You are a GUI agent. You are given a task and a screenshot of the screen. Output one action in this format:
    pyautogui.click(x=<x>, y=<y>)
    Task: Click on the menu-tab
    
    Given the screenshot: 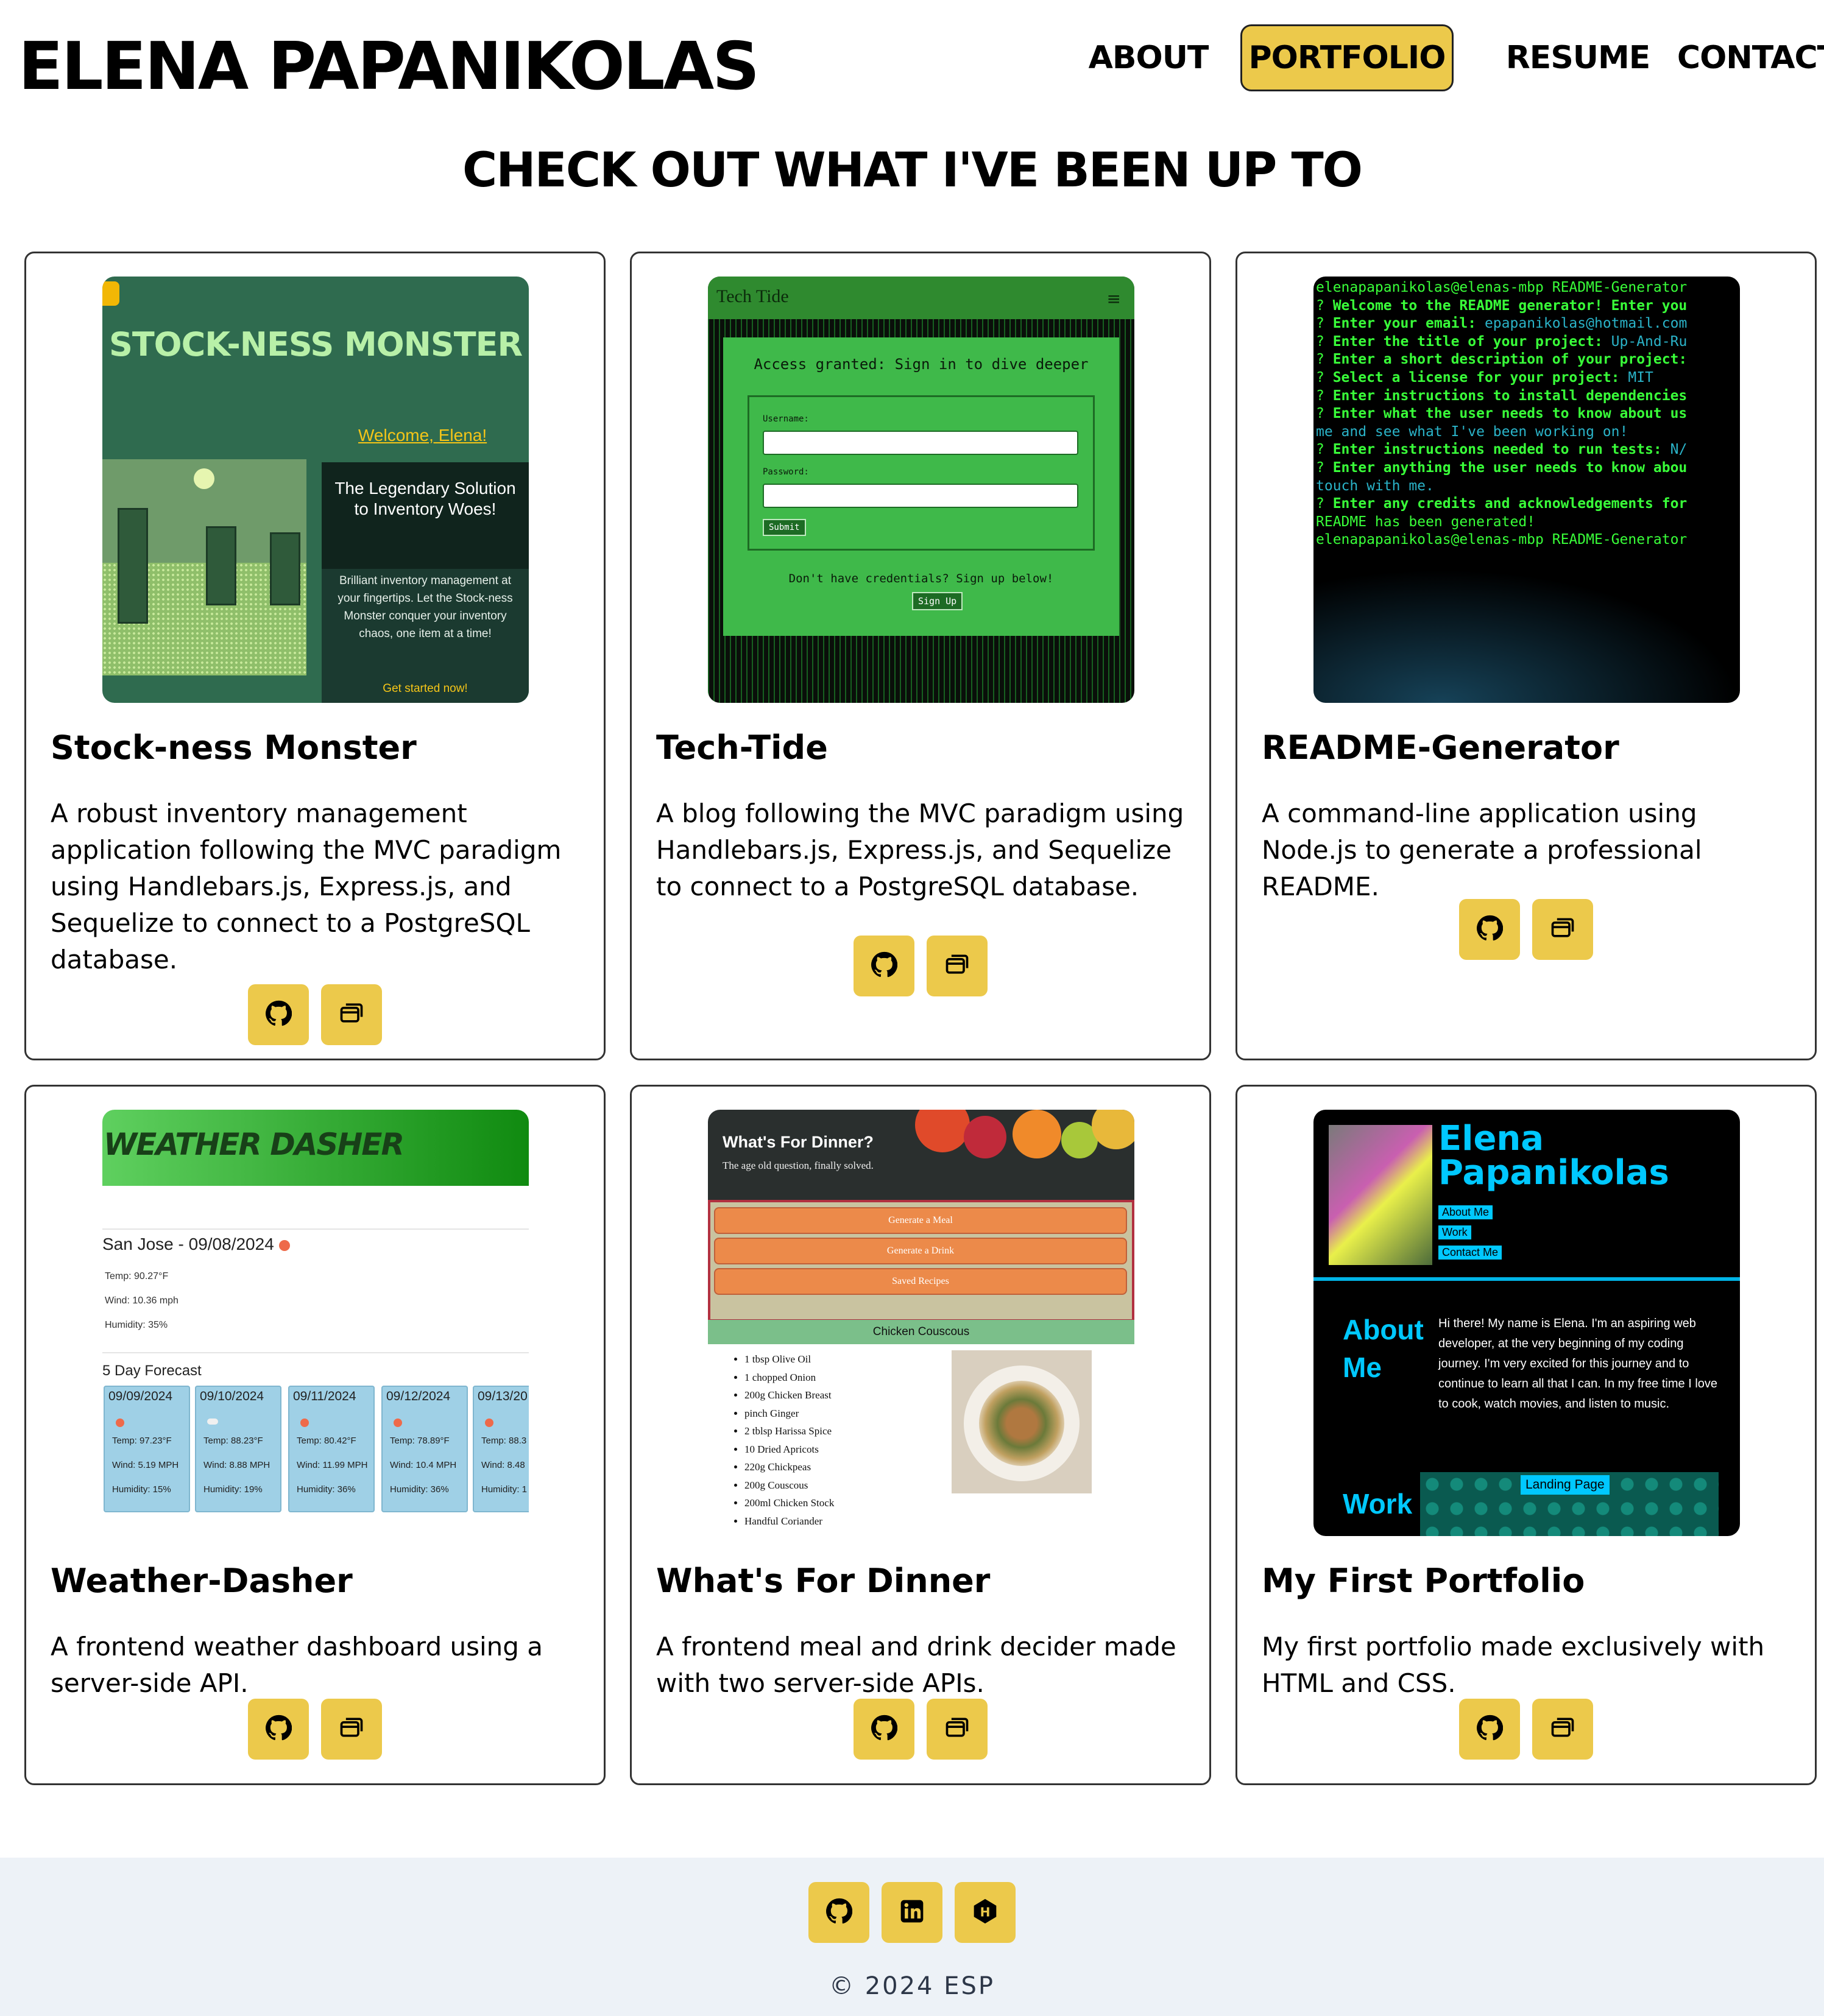 What is the action you would take?
    pyautogui.click(x=111, y=293)
    